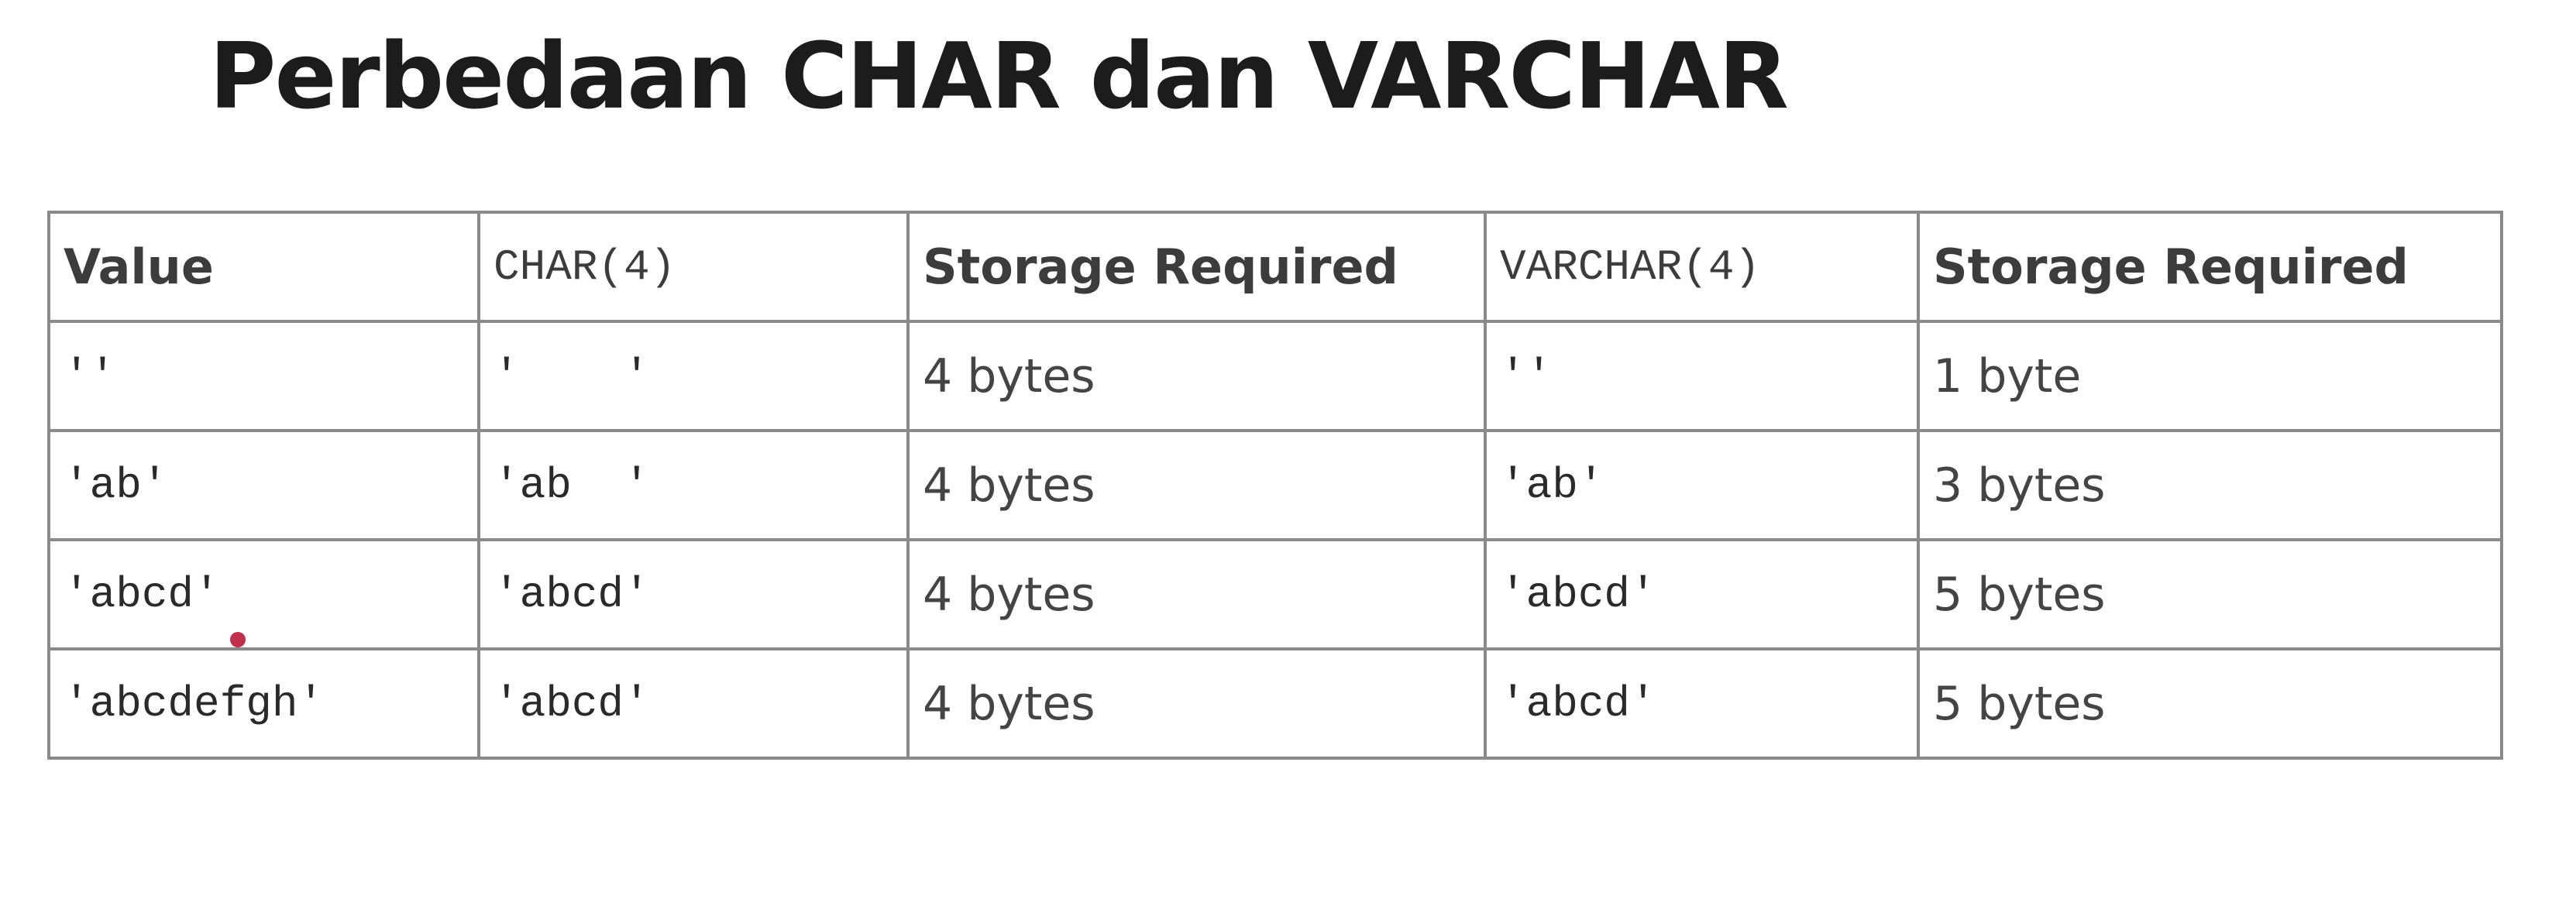 This screenshot has height=913, width=2576. Describe the element at coordinates (238, 639) in the screenshot. I see `pointer-dot-icon` at that location.